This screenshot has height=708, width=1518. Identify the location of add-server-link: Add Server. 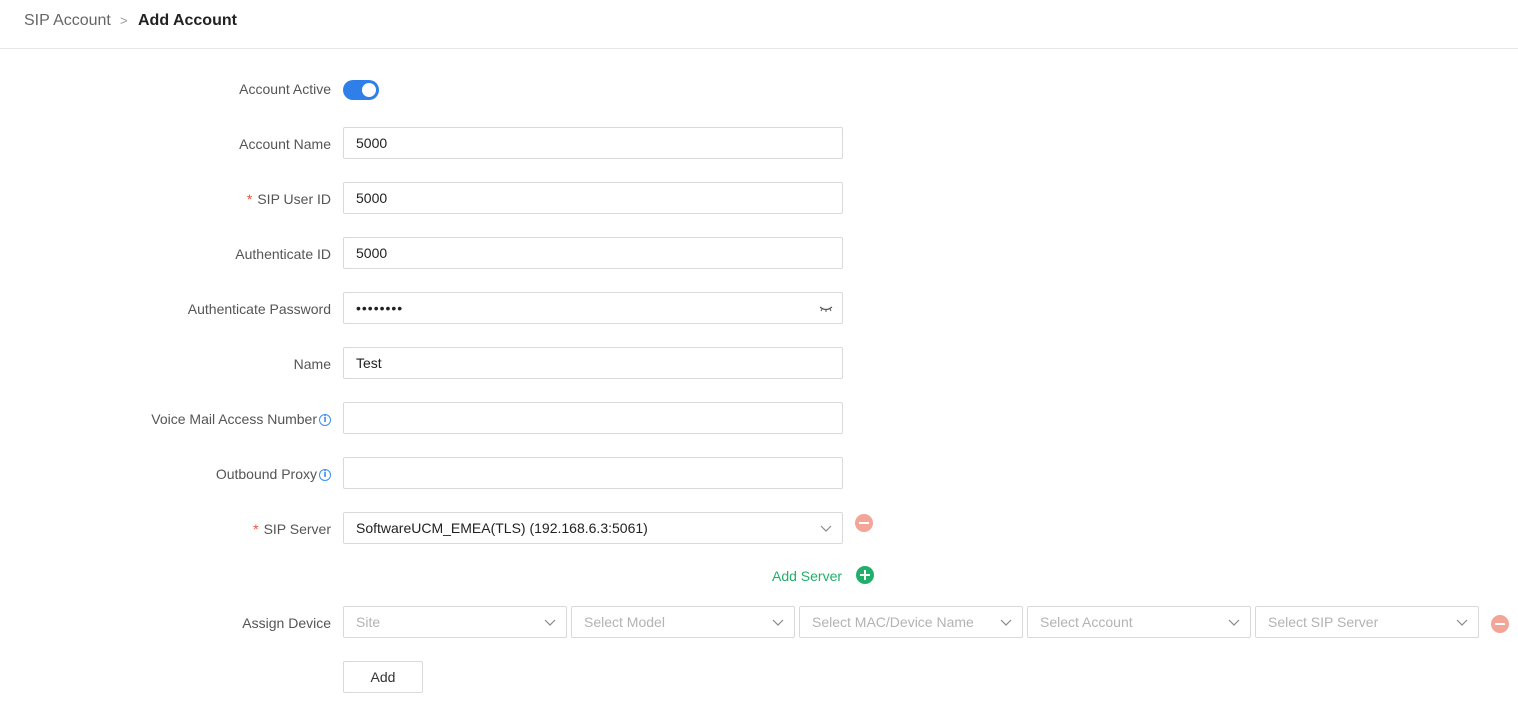
(807, 576).